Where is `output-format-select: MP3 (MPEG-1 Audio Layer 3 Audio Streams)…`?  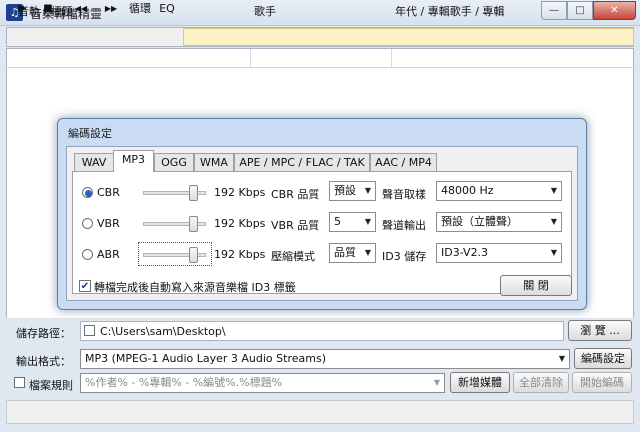
output-format-select: MP3 (MPEG-1 Audio Layer 3 Audio Streams)… is located at coordinates (325, 359).